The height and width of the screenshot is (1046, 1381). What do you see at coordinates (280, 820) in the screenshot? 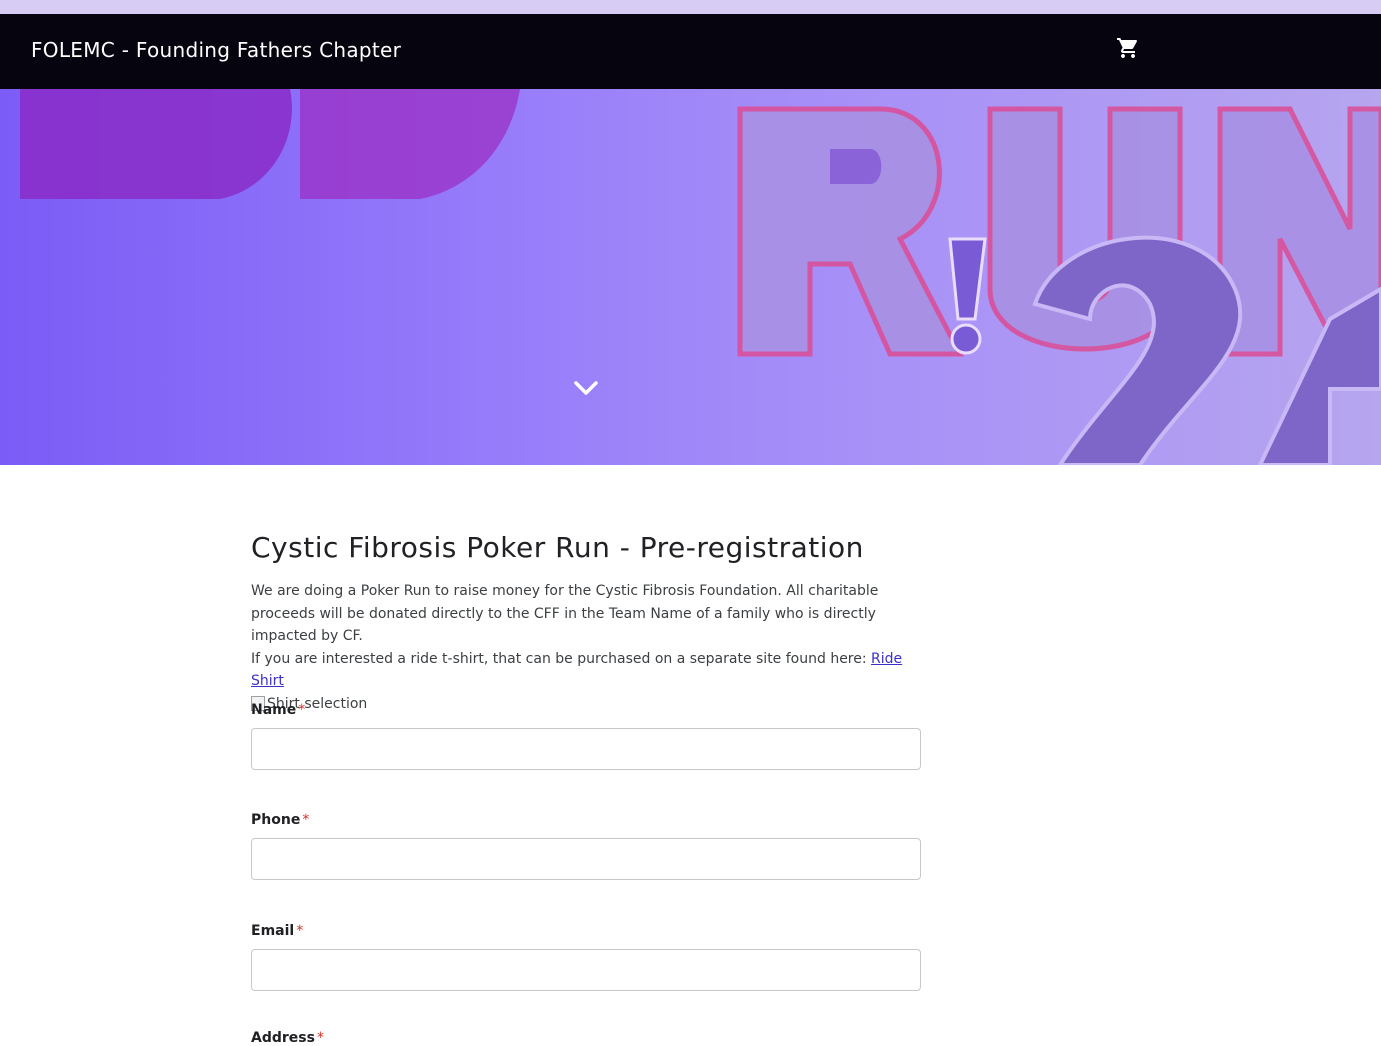
I see `phone-label: Phone *` at bounding box center [280, 820].